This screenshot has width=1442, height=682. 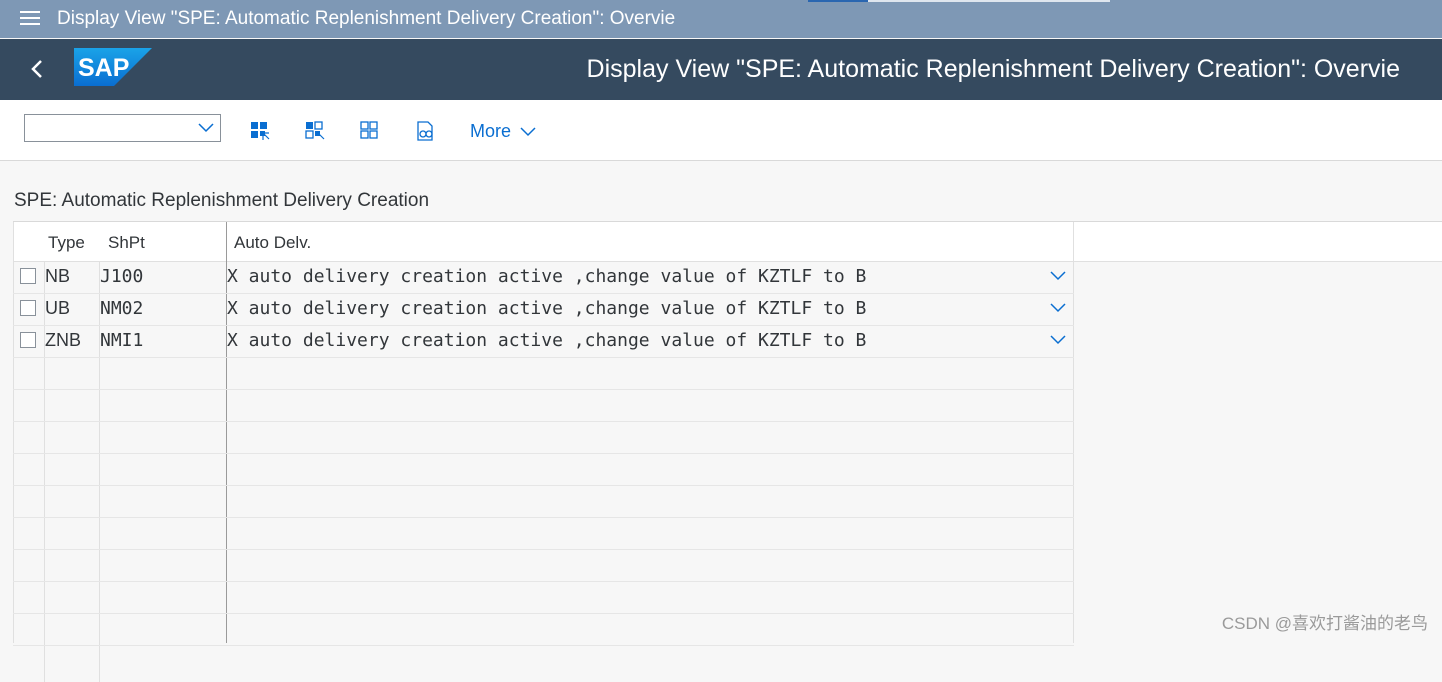 What do you see at coordinates (66, 243) in the screenshot?
I see `column-header-type: Type` at bounding box center [66, 243].